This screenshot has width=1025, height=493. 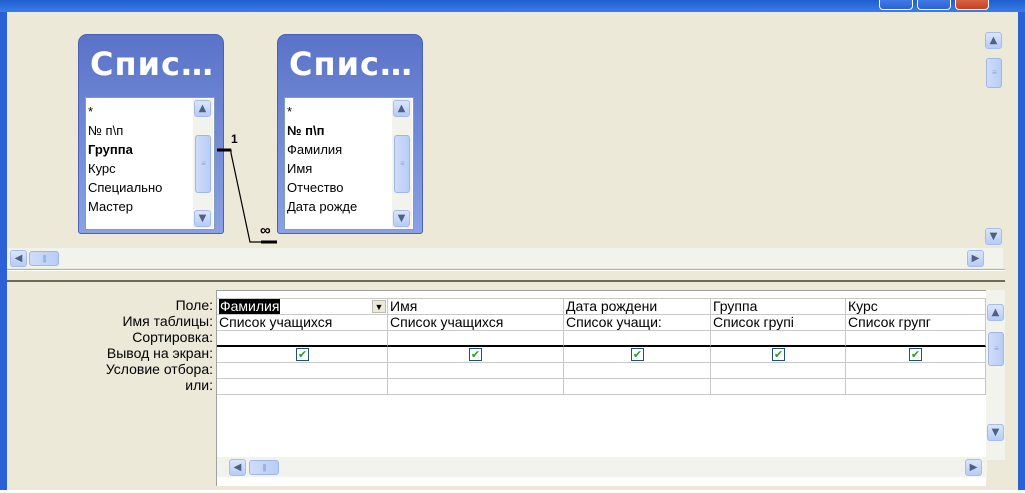 I want to click on grid-cell-table: Список групг, so click(x=916, y=323).